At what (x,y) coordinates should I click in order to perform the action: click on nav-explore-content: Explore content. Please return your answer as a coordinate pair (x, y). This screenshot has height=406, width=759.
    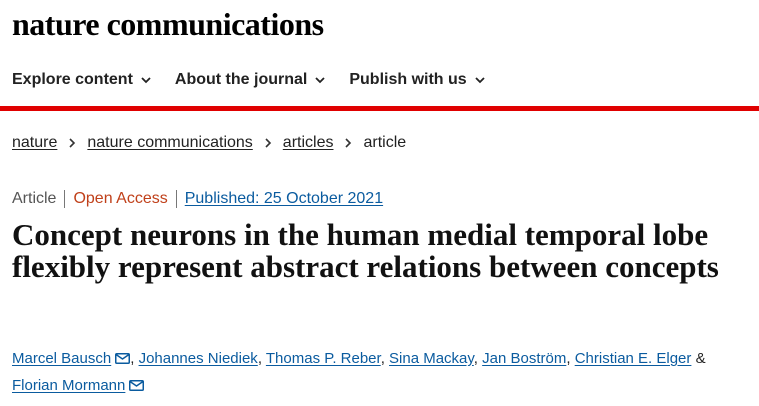
    Looking at the image, I should click on (81, 80).